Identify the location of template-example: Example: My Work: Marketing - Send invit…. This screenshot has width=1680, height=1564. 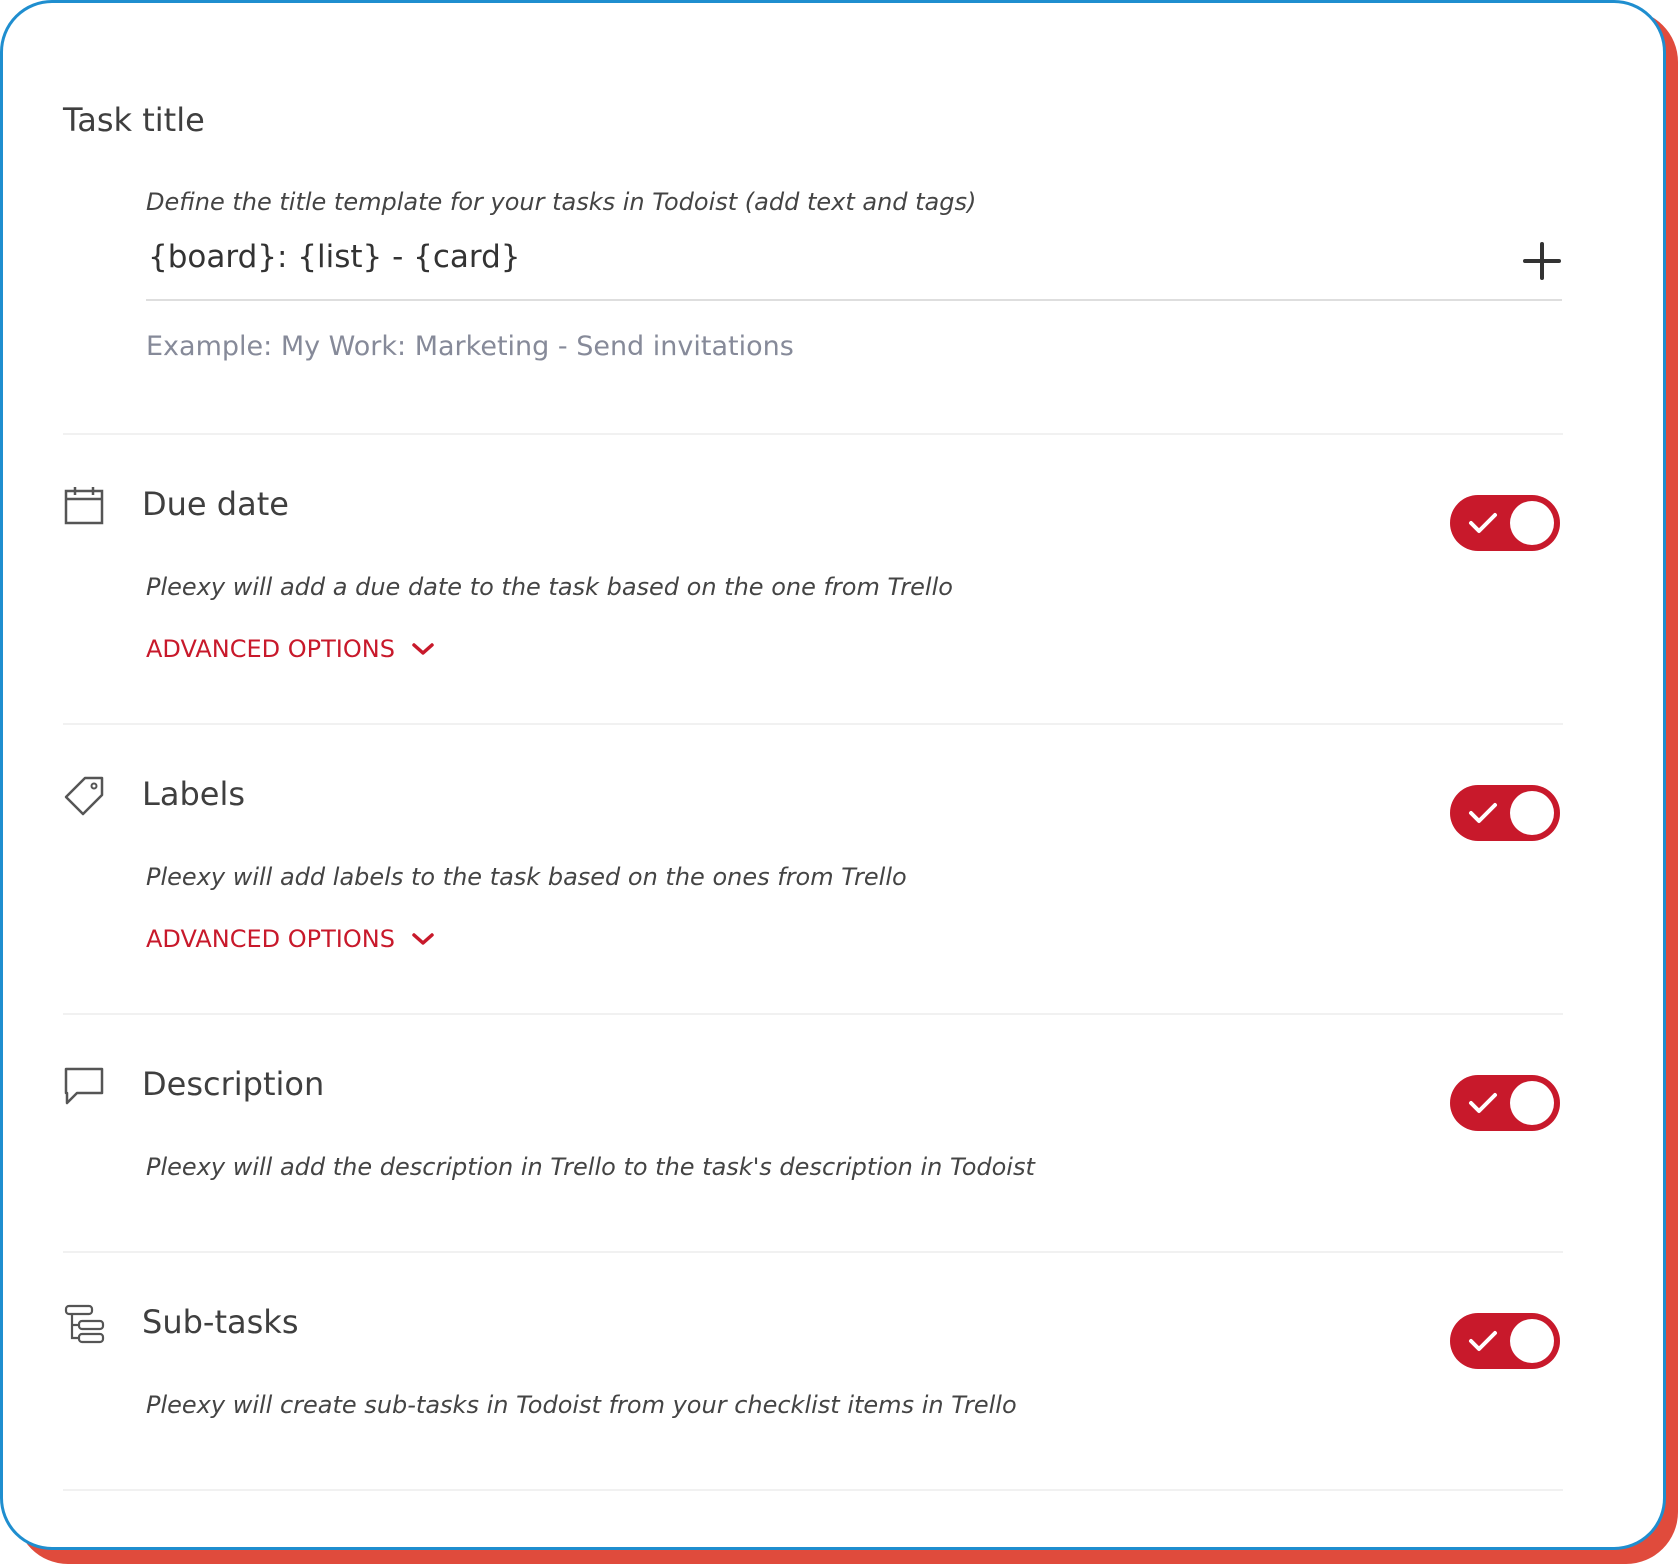
(470, 346).